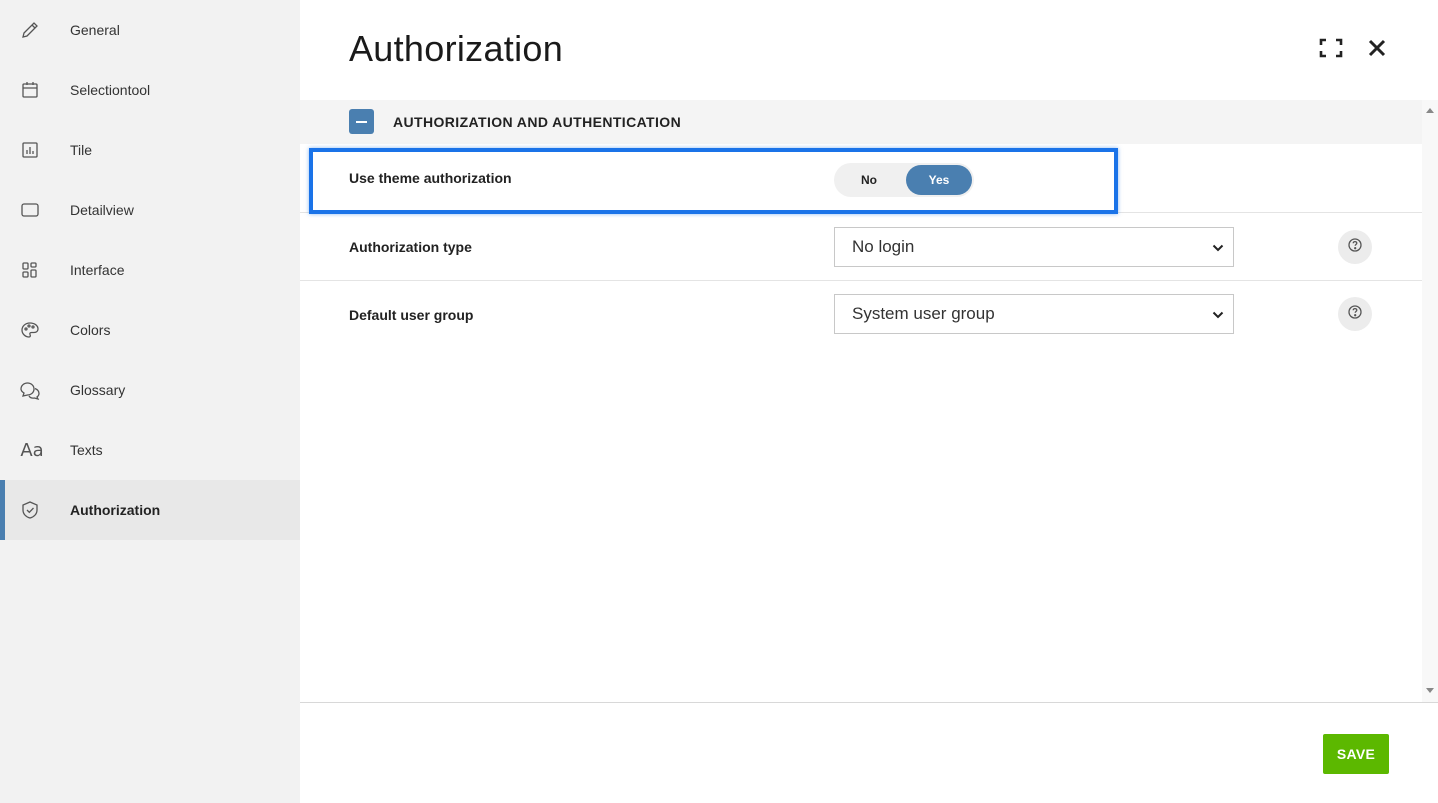 Image resolution: width=1438 pixels, height=803 pixels. Describe the element at coordinates (98, 390) in the screenshot. I see `sidebar-item-label: Glossary` at that location.